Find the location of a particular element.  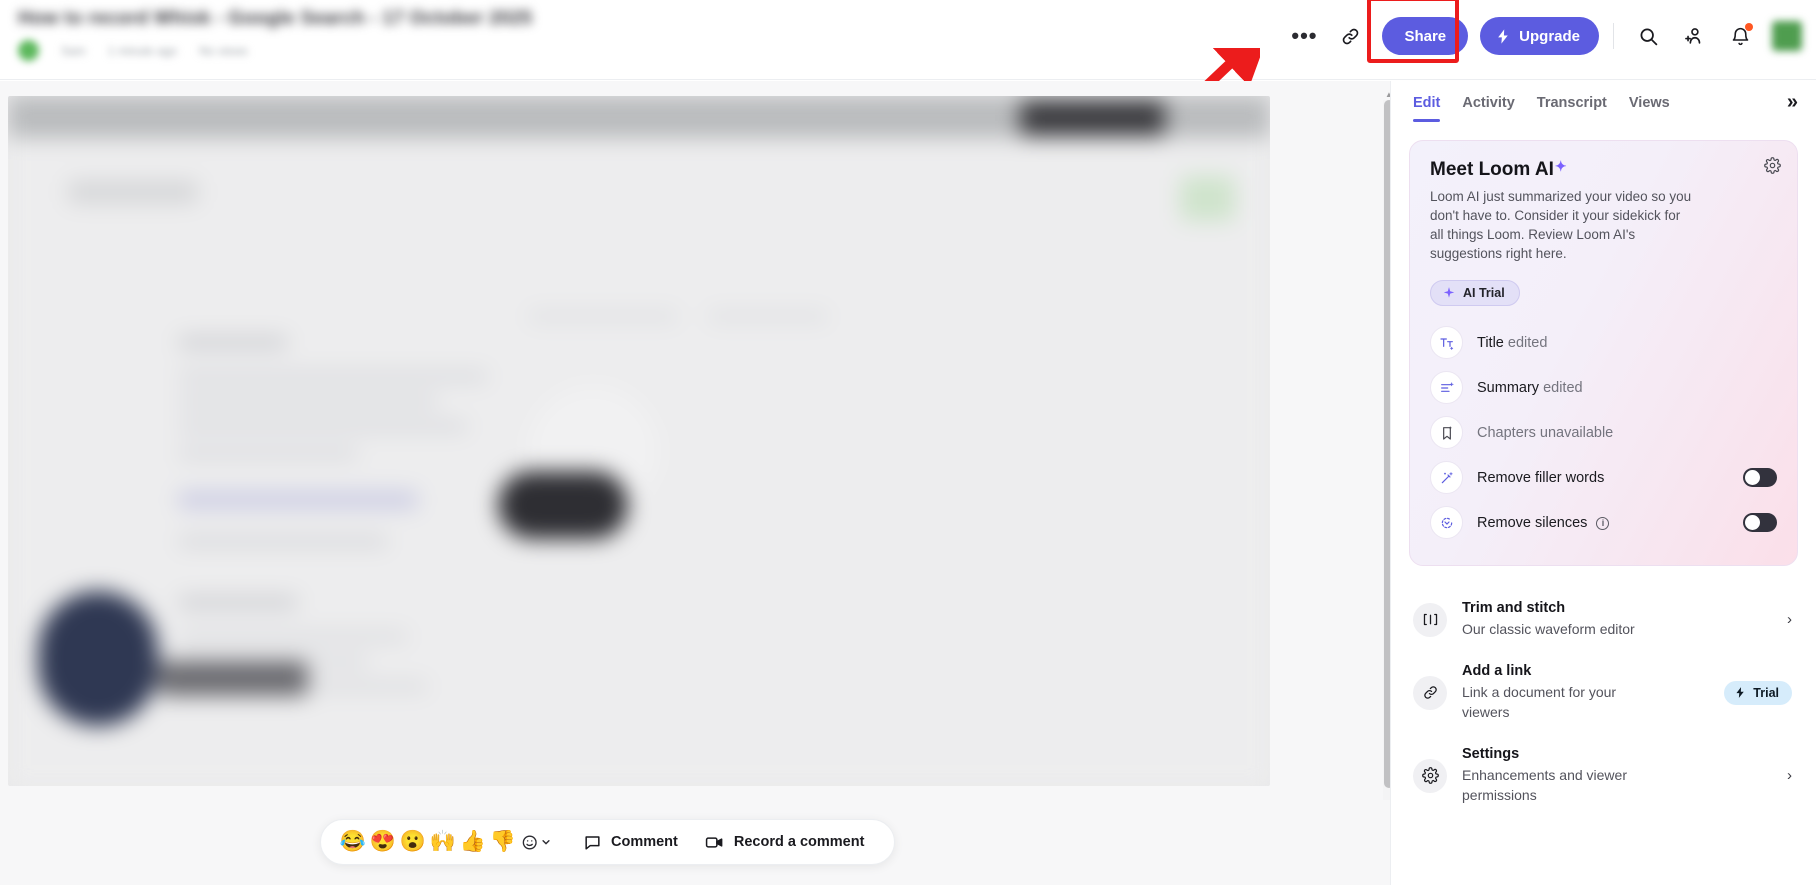

toolbar-divider is located at coordinates (1613, 36).